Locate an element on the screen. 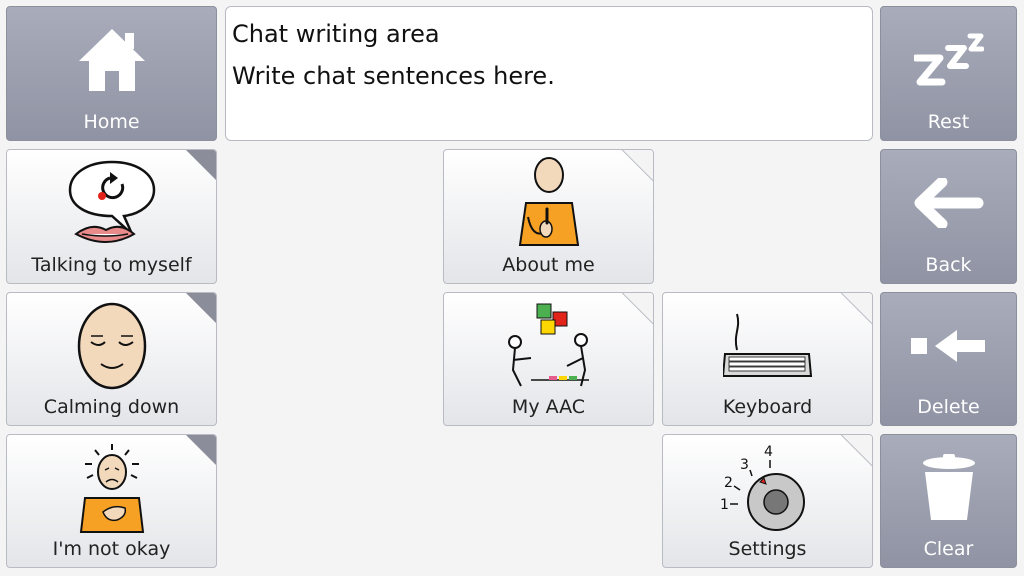  talking-to-myself-button: Talking to myself is located at coordinates (111, 216).